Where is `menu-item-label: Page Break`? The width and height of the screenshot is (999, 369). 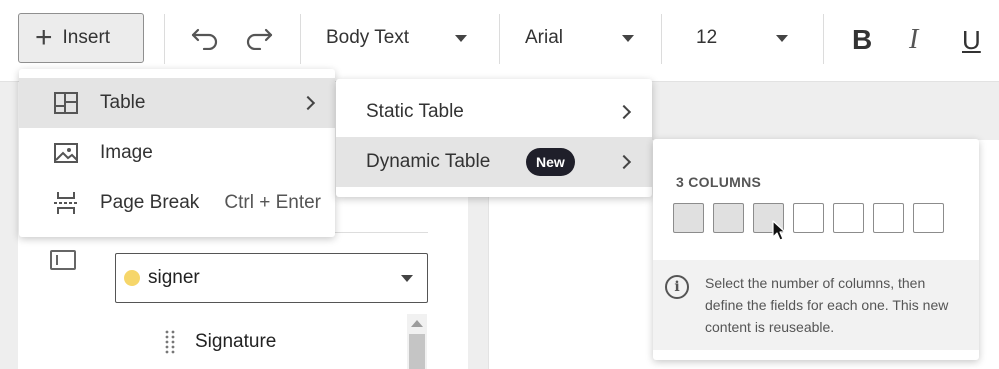 menu-item-label: Page Break is located at coordinates (150, 202).